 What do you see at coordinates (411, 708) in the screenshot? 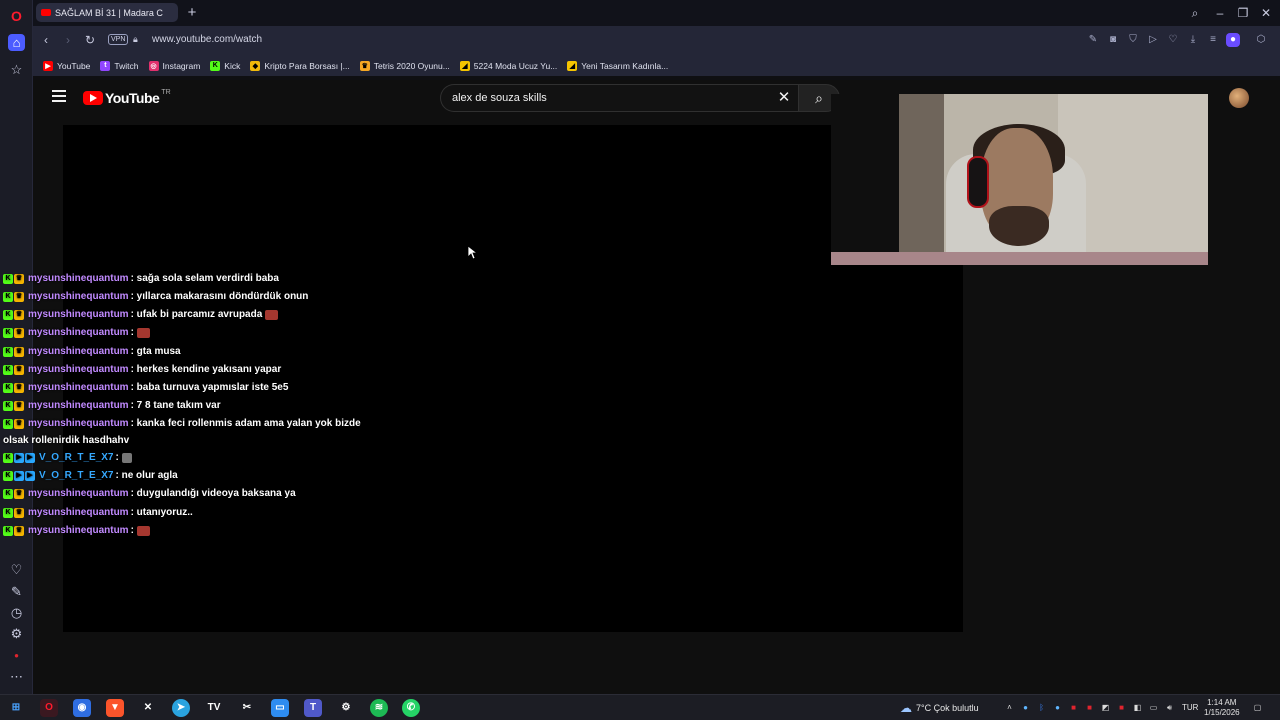
I see `whatsapp-app-icon: ✆` at bounding box center [411, 708].